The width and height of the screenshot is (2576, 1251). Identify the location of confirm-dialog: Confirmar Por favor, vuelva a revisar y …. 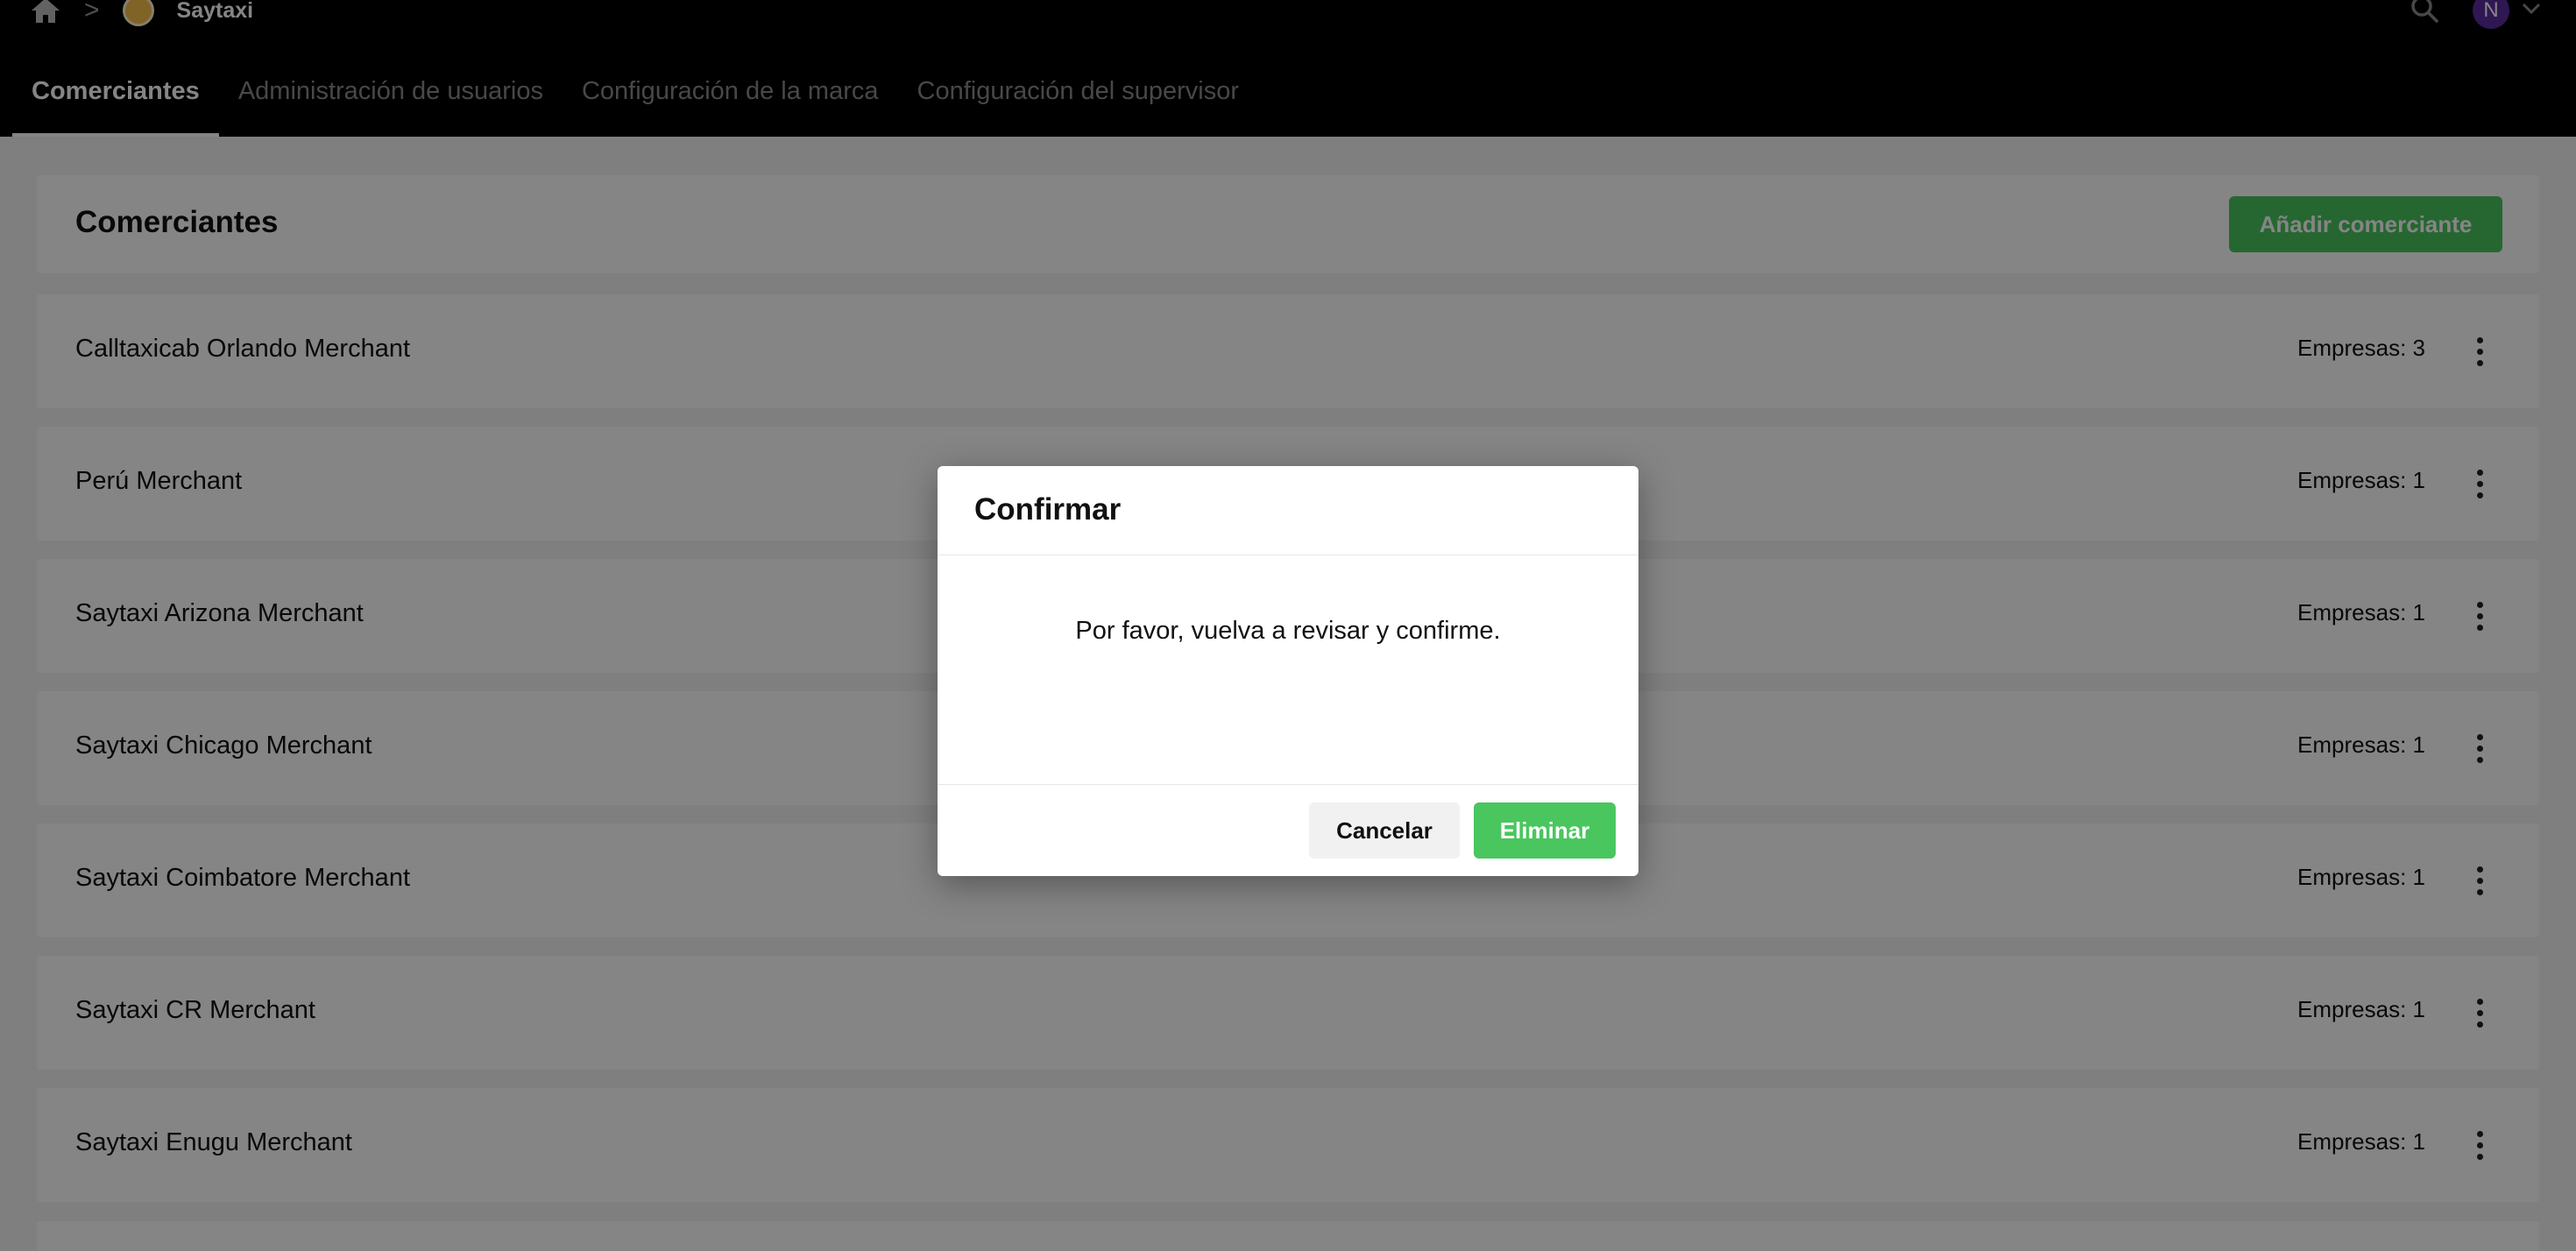
(1288, 671).